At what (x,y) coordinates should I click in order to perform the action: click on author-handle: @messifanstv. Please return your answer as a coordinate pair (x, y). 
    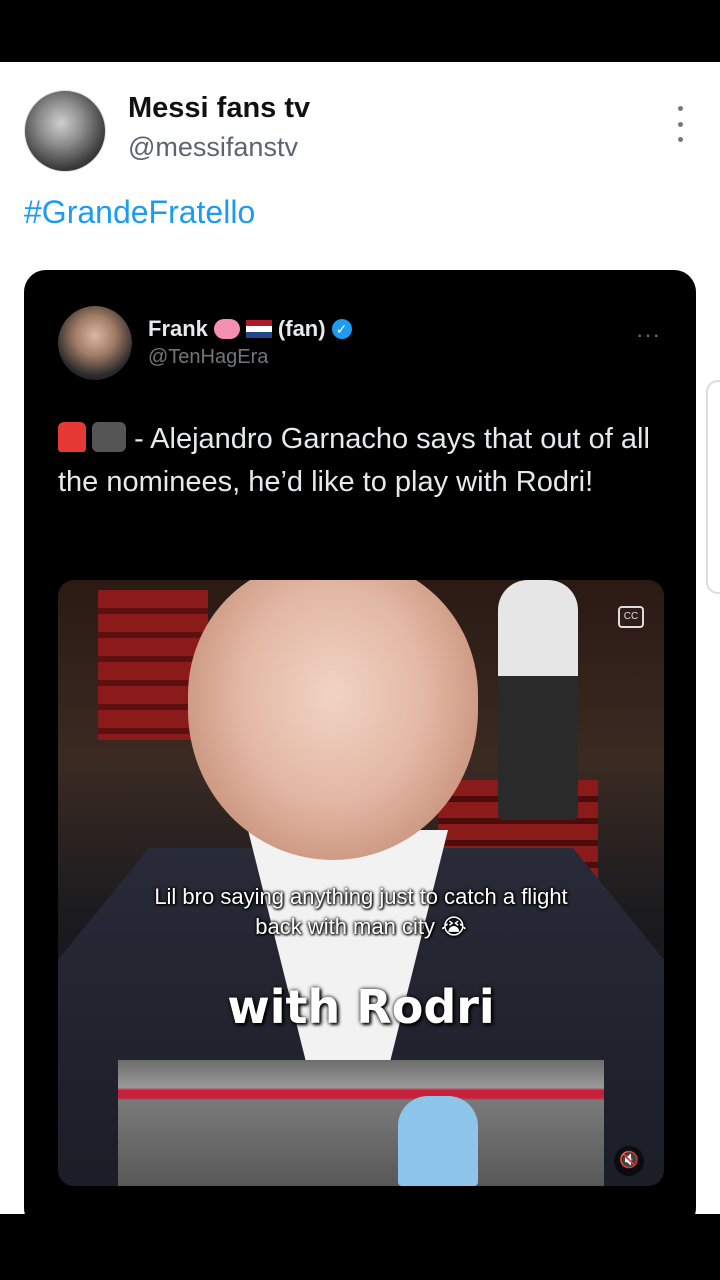
    Looking at the image, I should click on (213, 147).